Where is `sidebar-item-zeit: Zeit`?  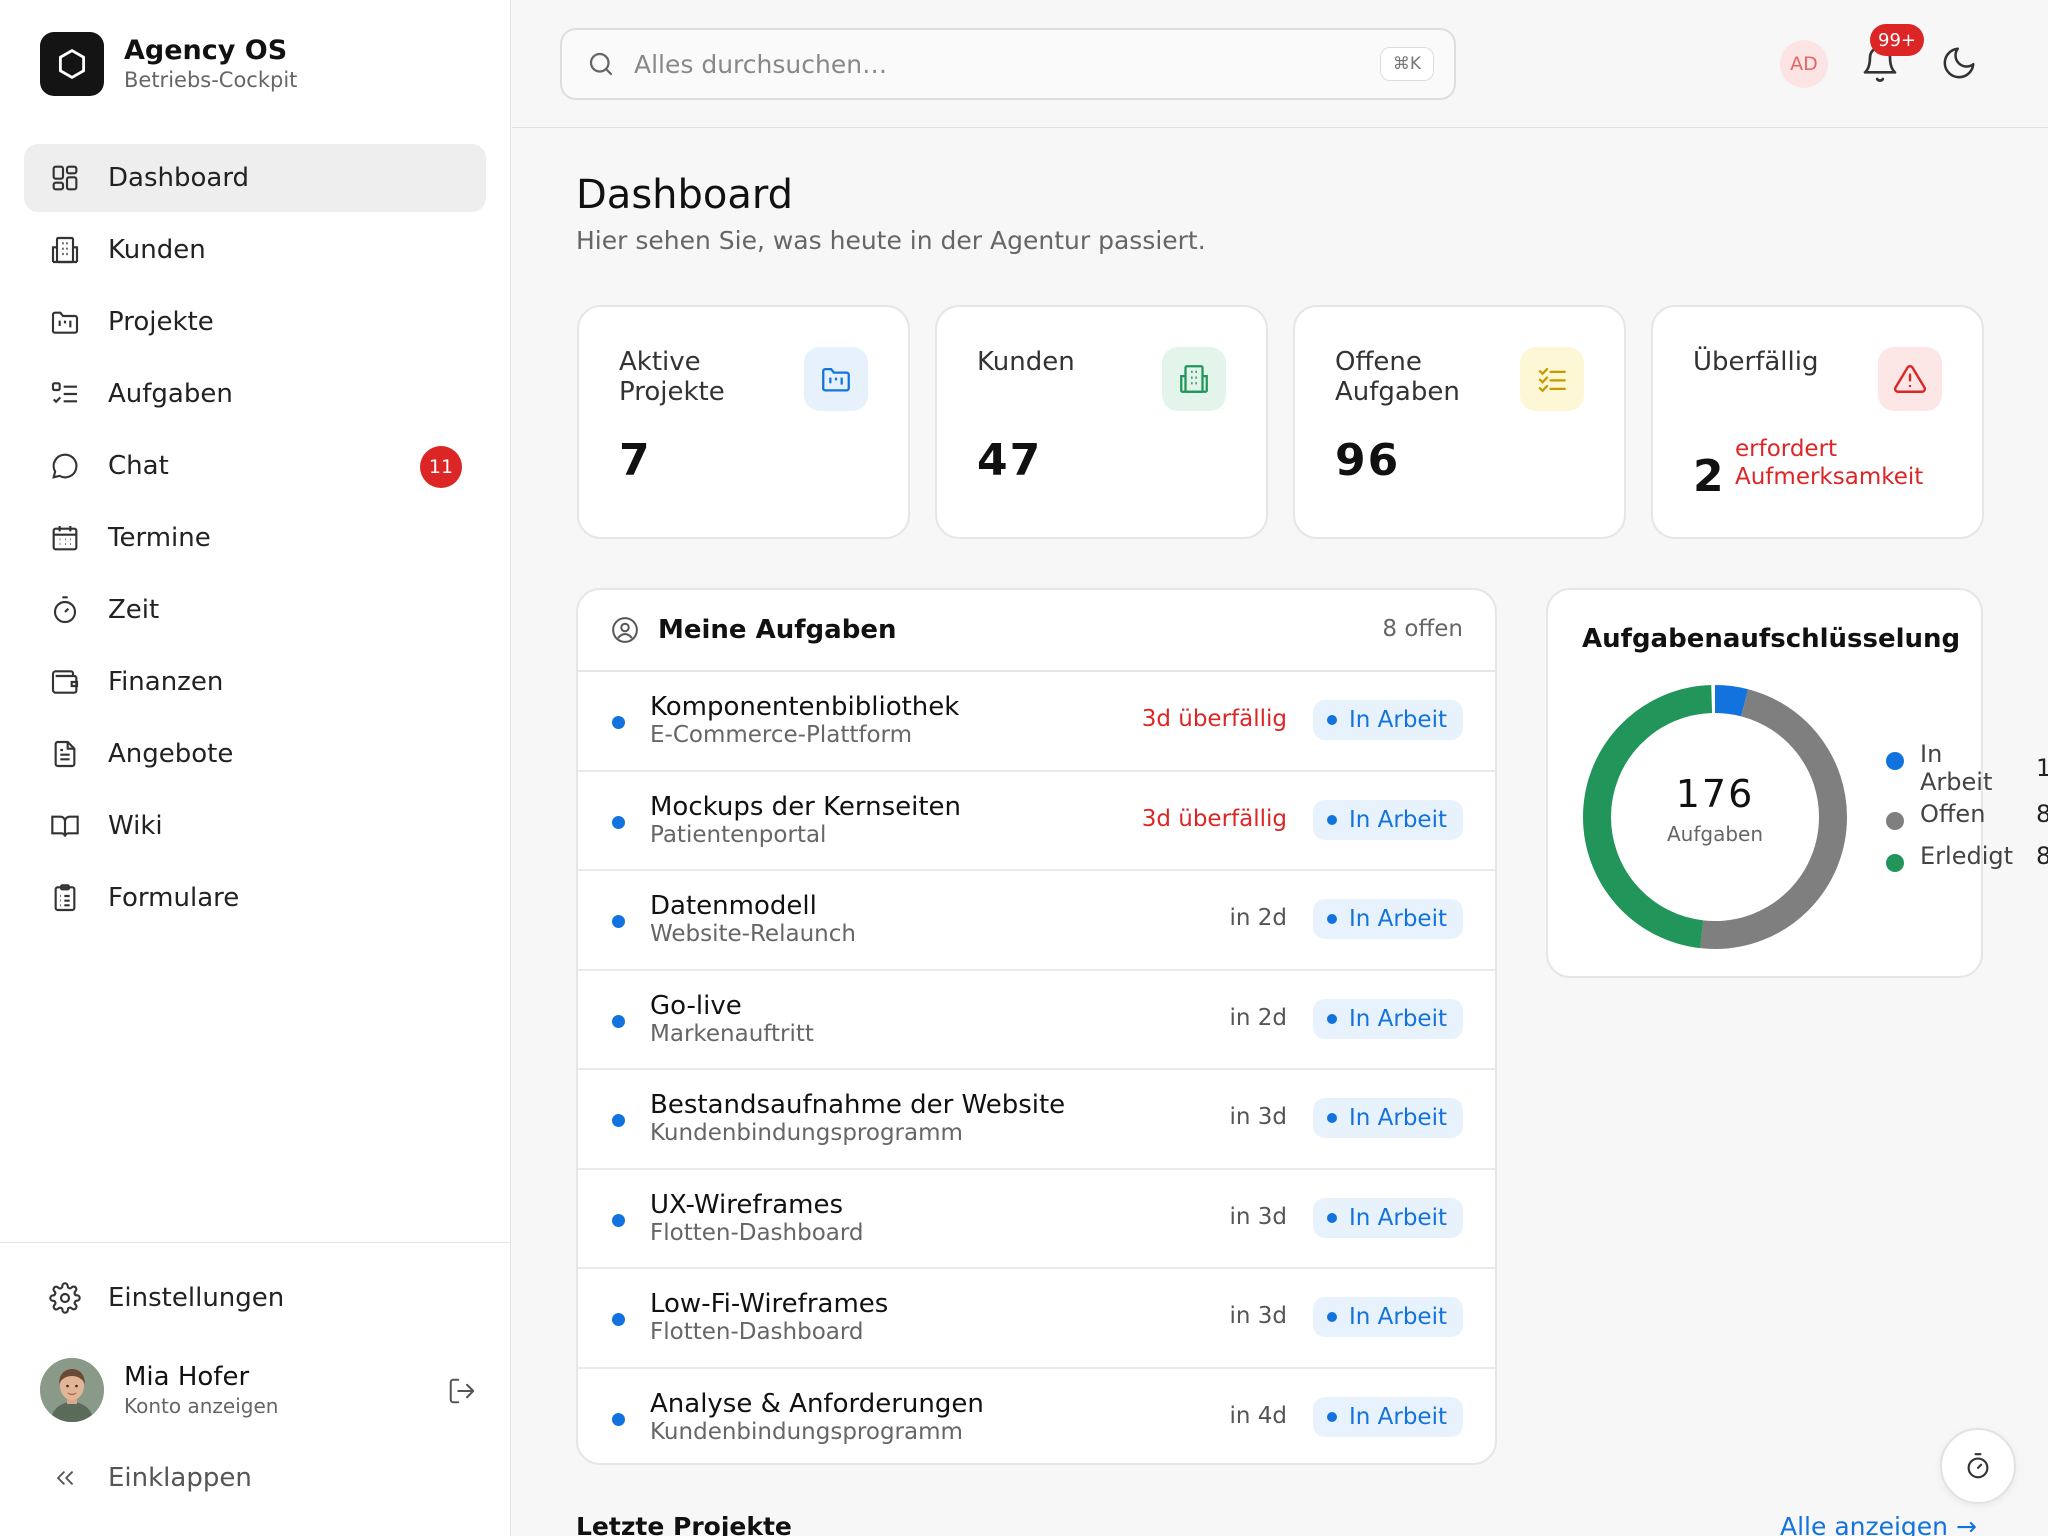 sidebar-item-zeit: Zeit is located at coordinates (255, 610).